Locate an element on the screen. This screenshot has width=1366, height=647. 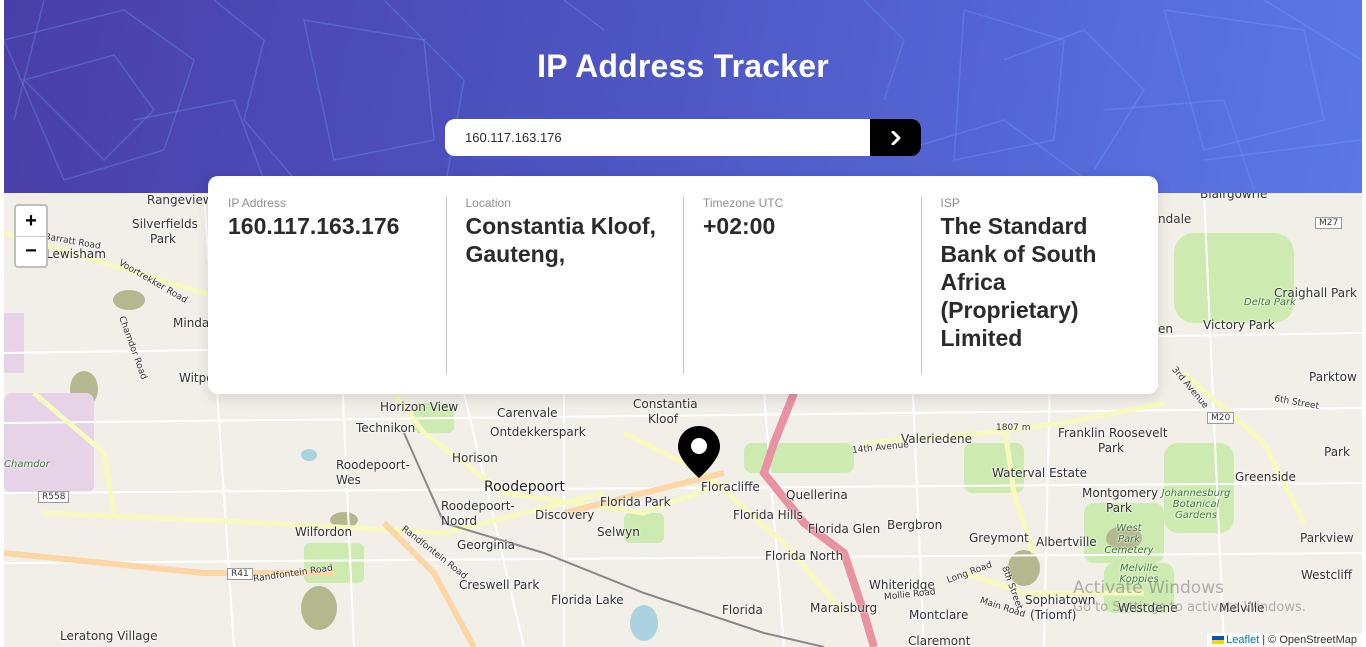
search-submit-button is located at coordinates (895, 137).